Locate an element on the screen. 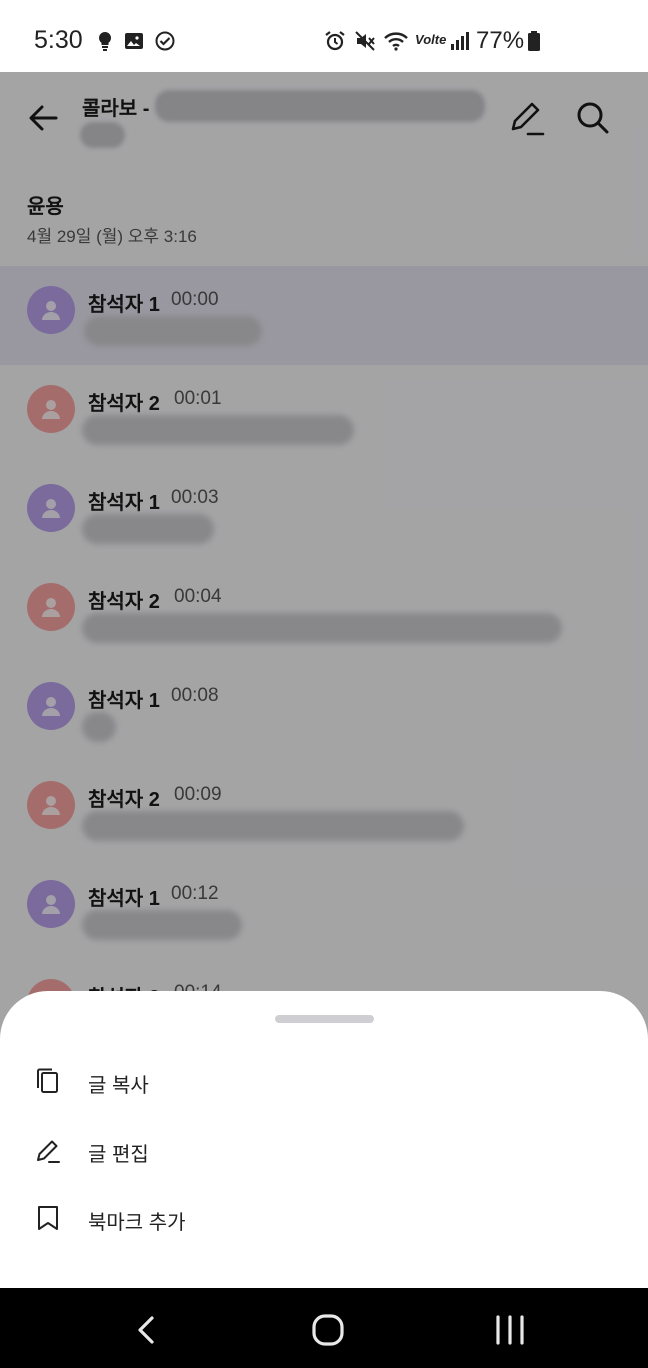 The width and height of the screenshot is (648, 1368). copy-icon is located at coordinates (47, 1080).